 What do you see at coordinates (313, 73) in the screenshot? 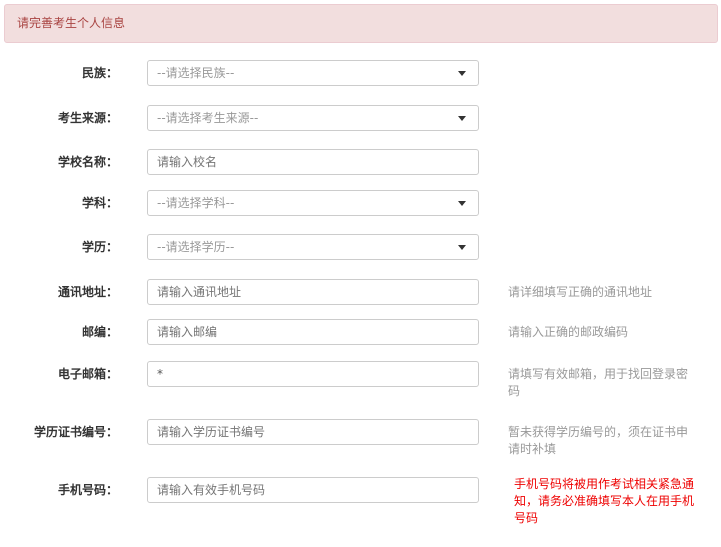
I see `ethnicity-select: --请选择民族--` at bounding box center [313, 73].